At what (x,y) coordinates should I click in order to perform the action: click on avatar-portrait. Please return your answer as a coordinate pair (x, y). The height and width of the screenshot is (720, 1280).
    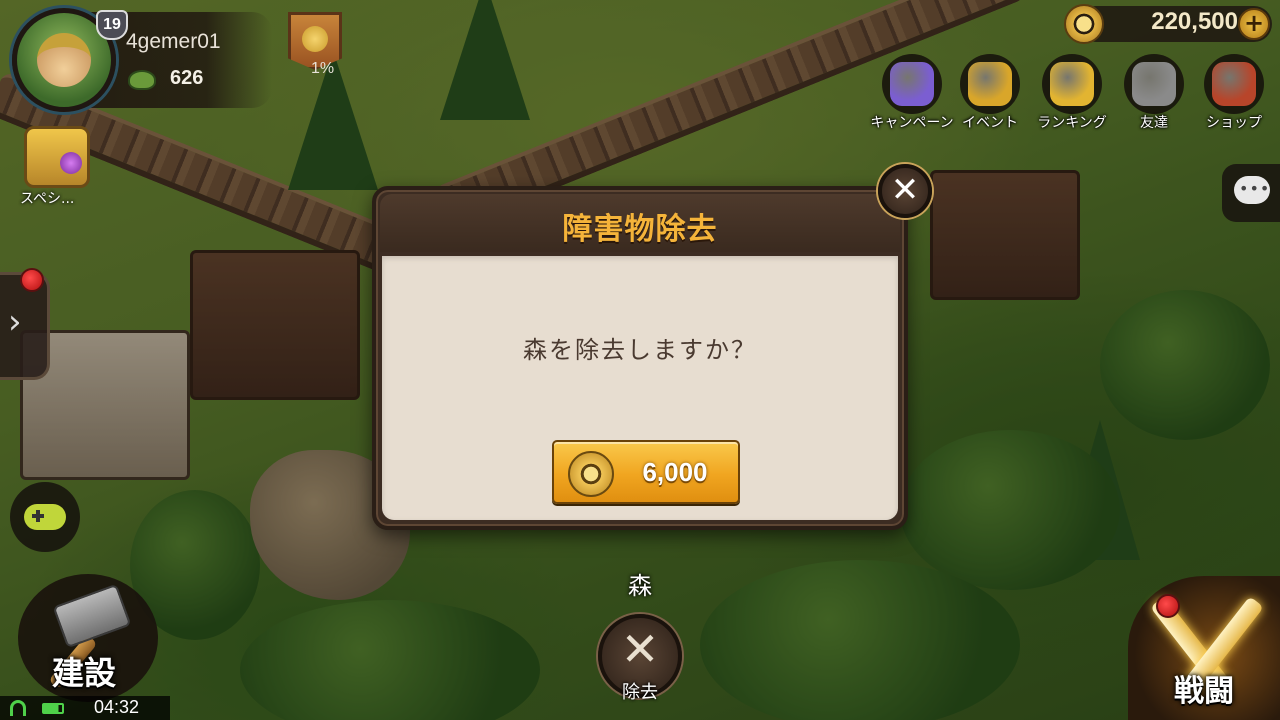
    Looking at the image, I should click on (64, 60).